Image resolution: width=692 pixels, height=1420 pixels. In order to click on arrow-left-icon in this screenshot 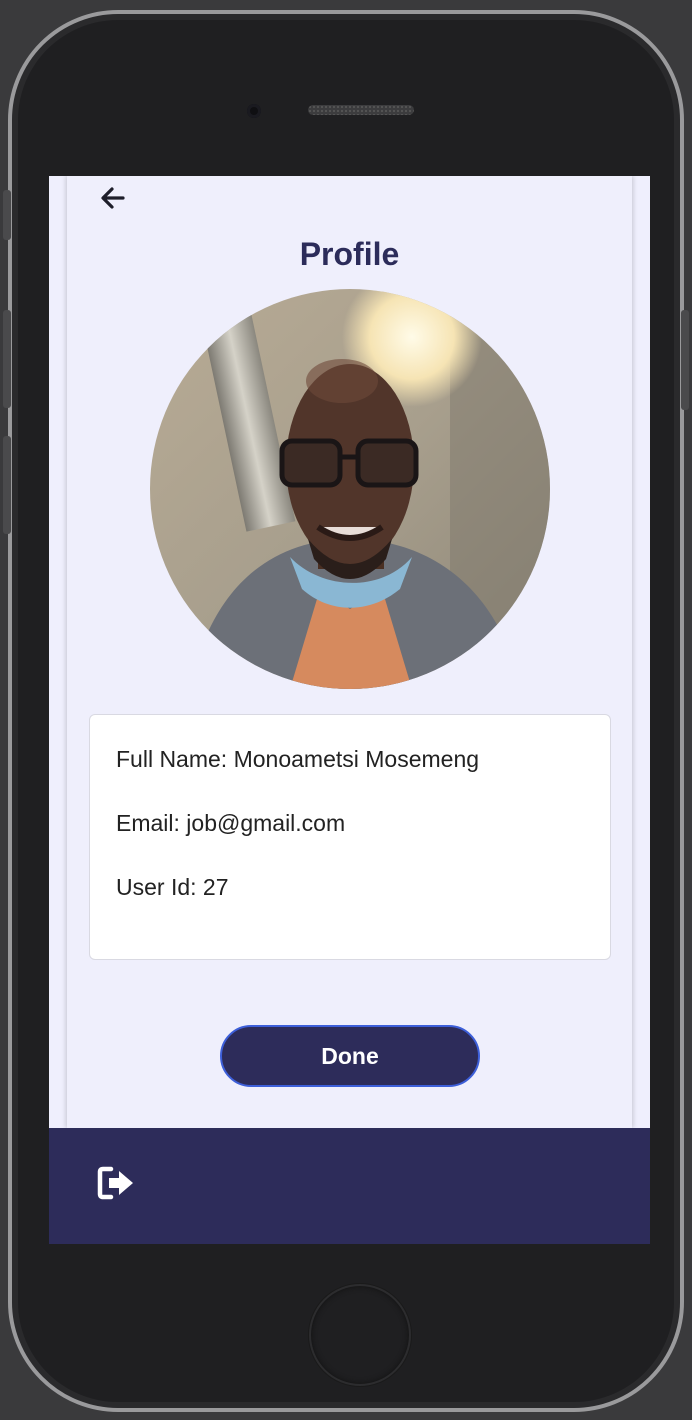, I will do `click(113, 198)`.